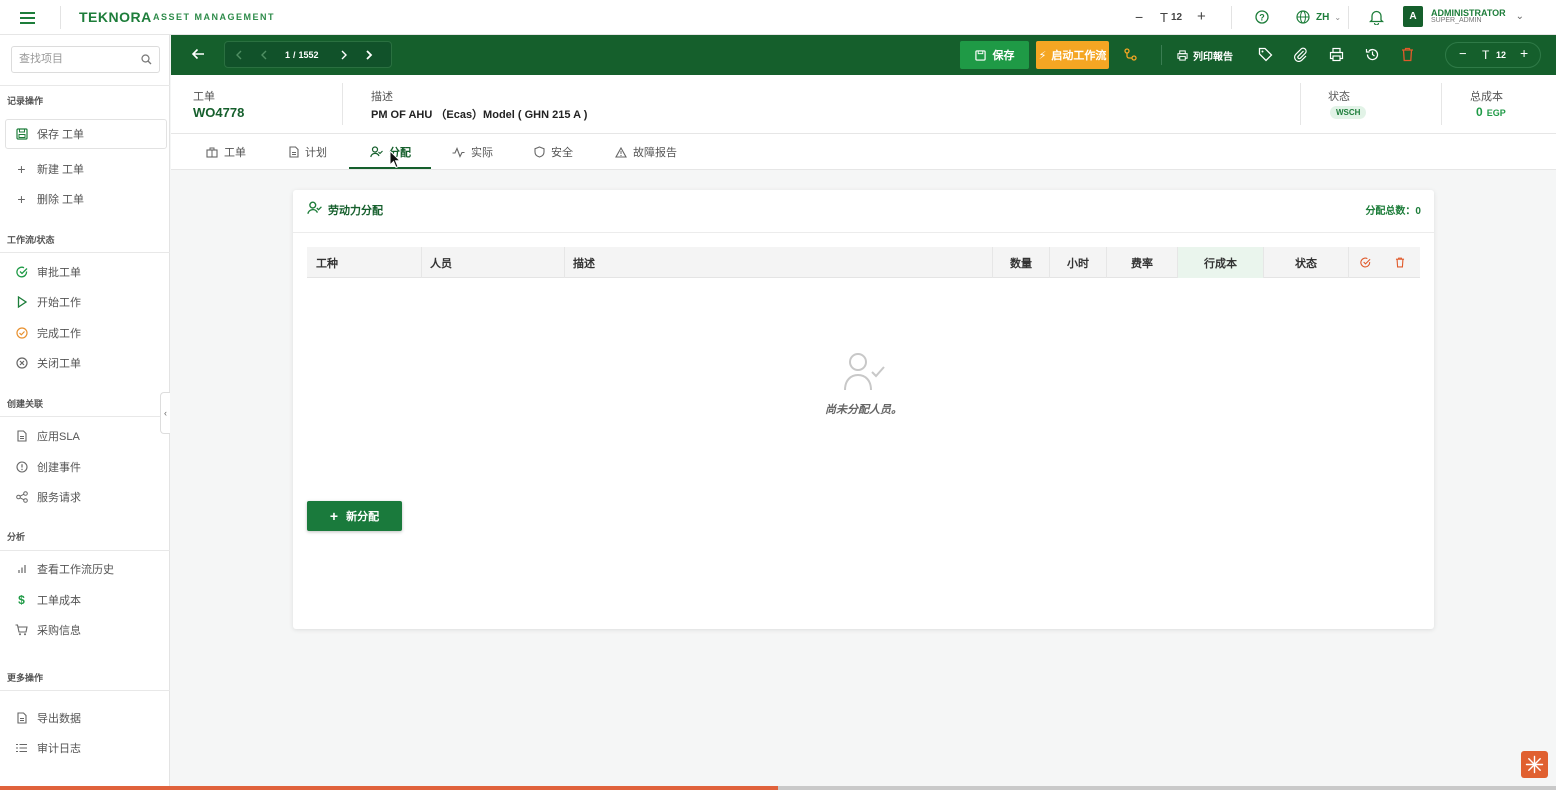  Describe the element at coordinates (994, 55) in the screenshot. I see `save-button: 保存` at that location.